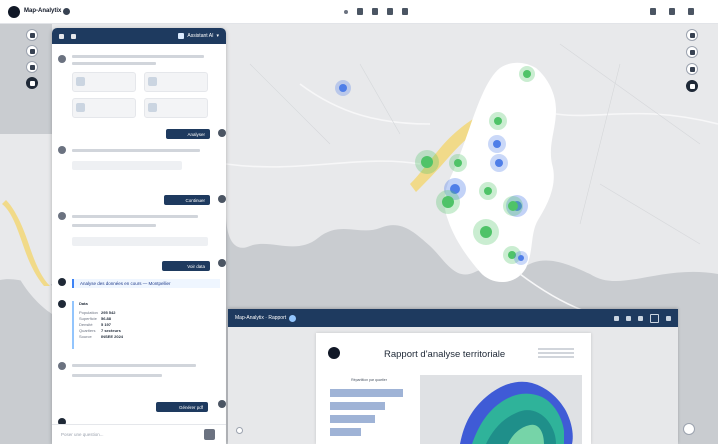 Image resolution: width=718 pixels, height=444 pixels. I want to click on action-button-4: Générer pdf, so click(182, 407).